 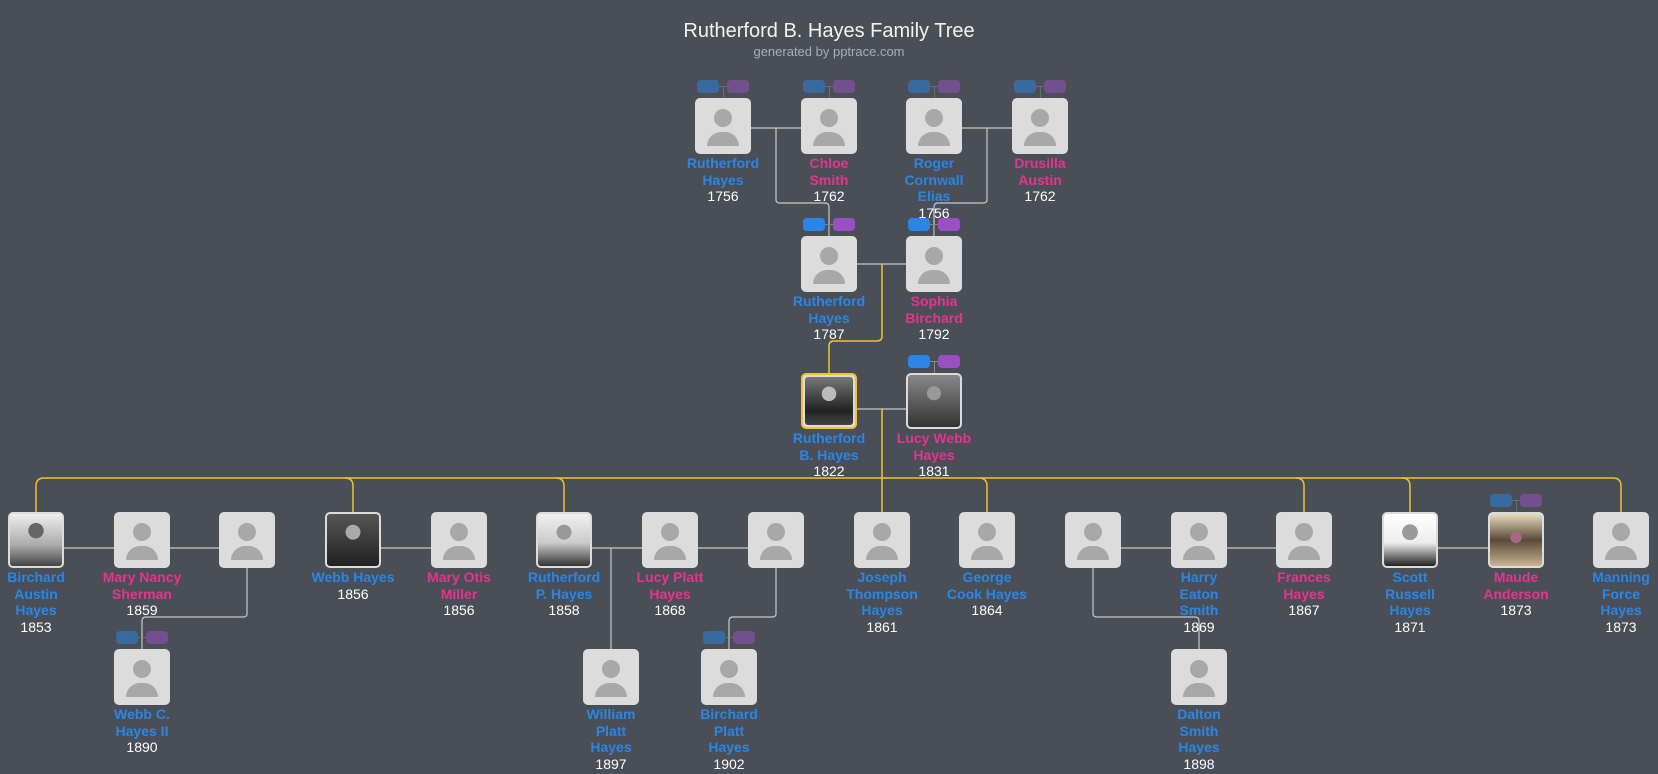 What do you see at coordinates (564, 585) in the screenshot?
I see `person-name: Rutherford P. Hayes` at bounding box center [564, 585].